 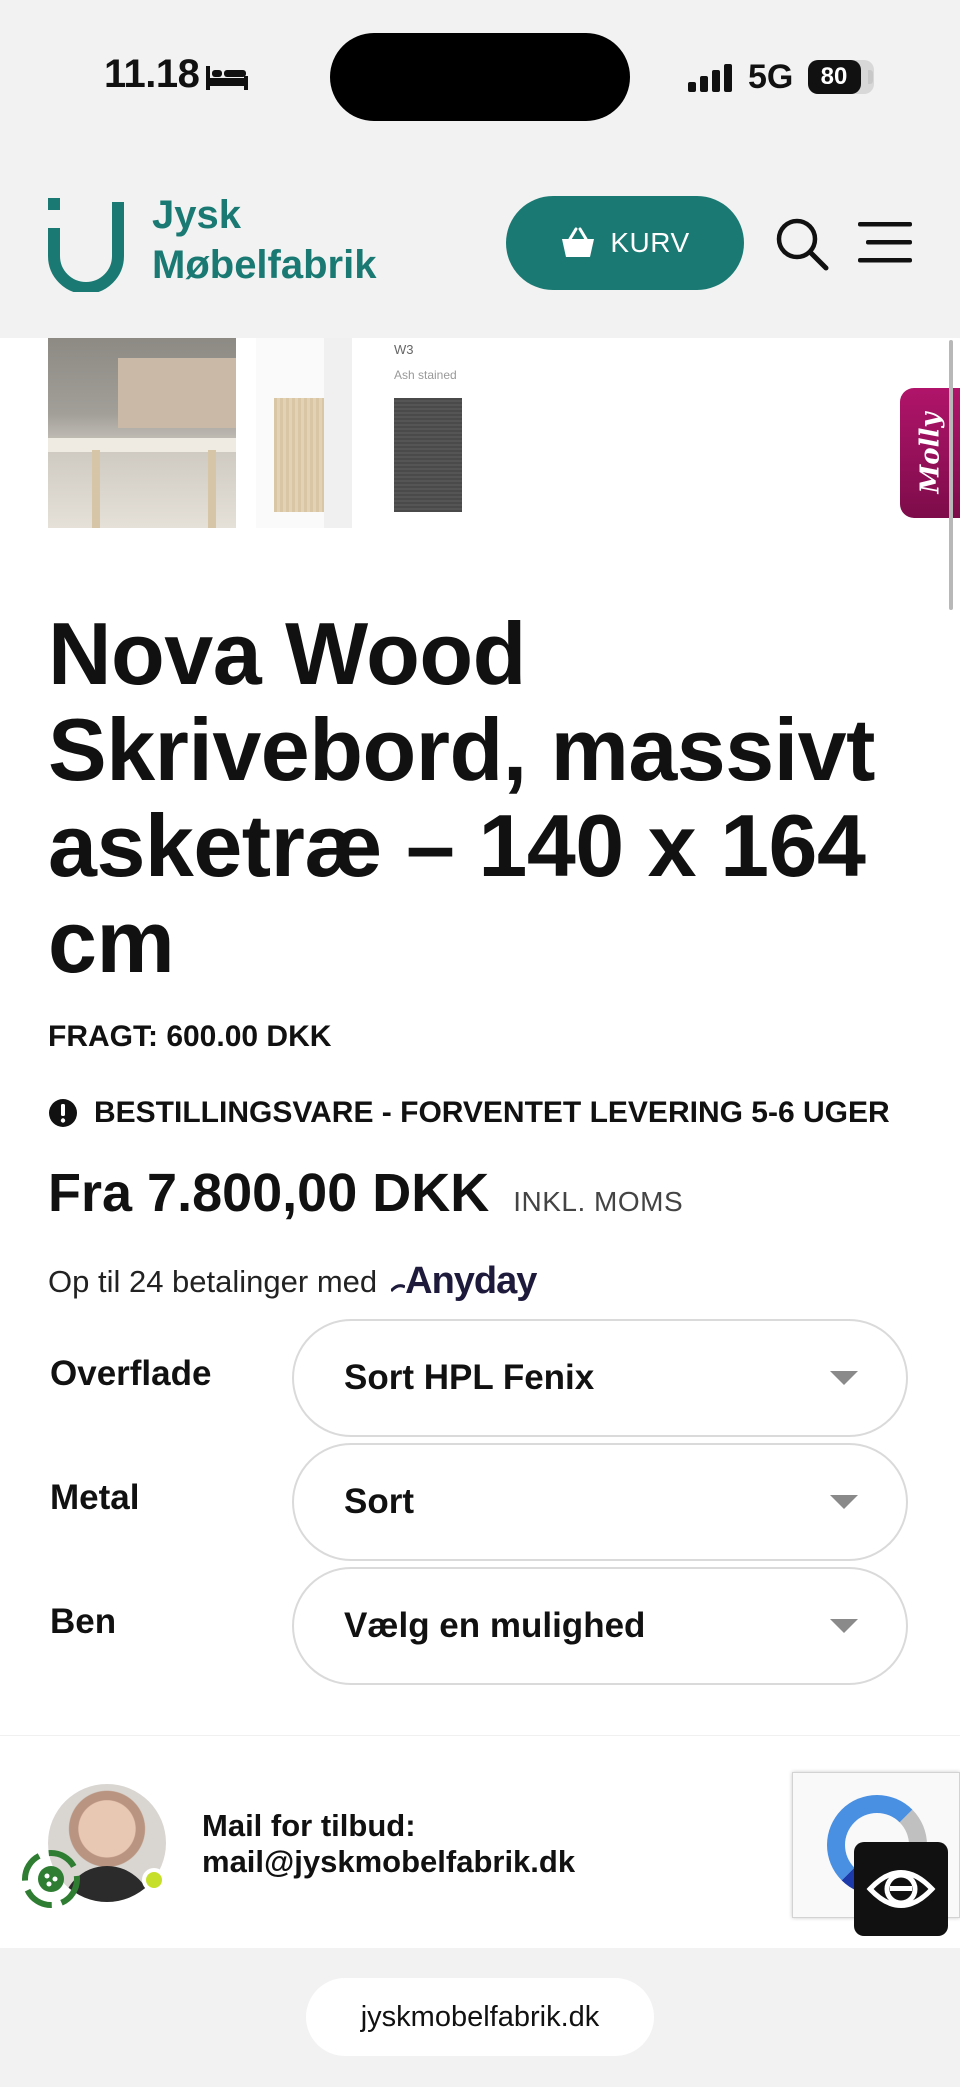 I want to click on select-value: Sort, so click(x=379, y=1501).